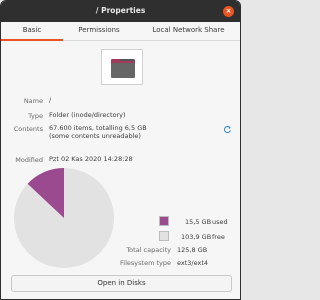  Describe the element at coordinates (148, 250) in the screenshot. I see `total-capacity-label: Total capacity` at that location.